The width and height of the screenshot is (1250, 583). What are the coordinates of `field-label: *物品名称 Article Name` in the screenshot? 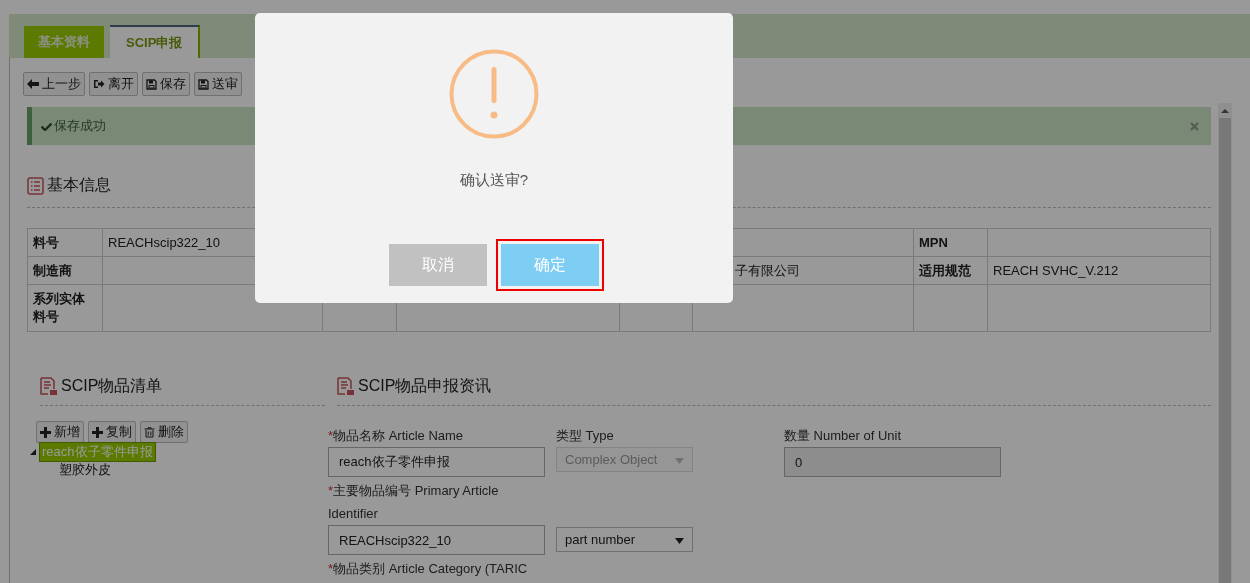 It's located at (396, 436).